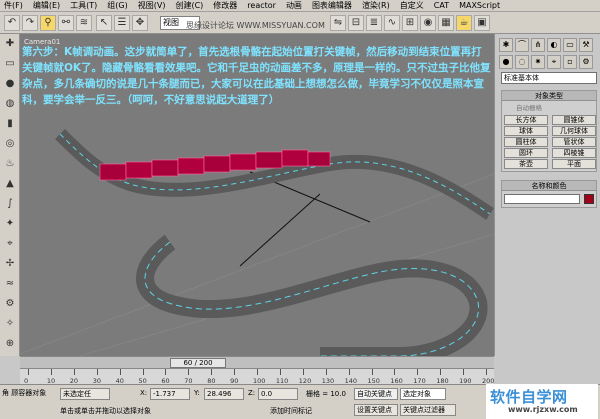 This screenshot has height=419, width=600. Describe the element at coordinates (549, 78) in the screenshot. I see `primitive-category-select: 标准基本体` at that location.